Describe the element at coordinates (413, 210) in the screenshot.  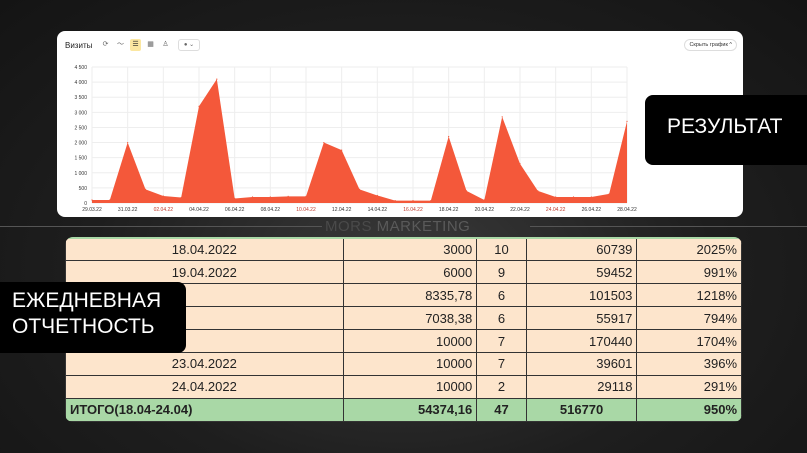
I see `x-tick-label: 16.04.22` at that location.